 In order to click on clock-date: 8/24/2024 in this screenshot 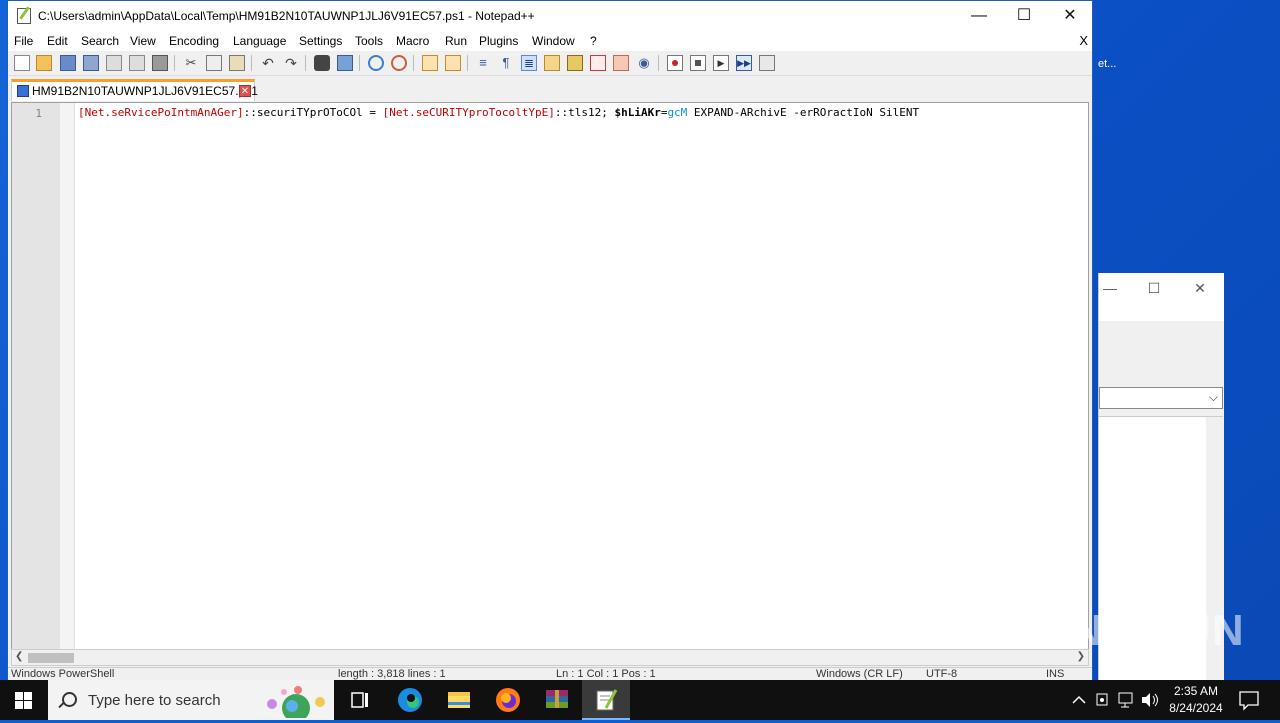, I will do `click(1196, 708)`.